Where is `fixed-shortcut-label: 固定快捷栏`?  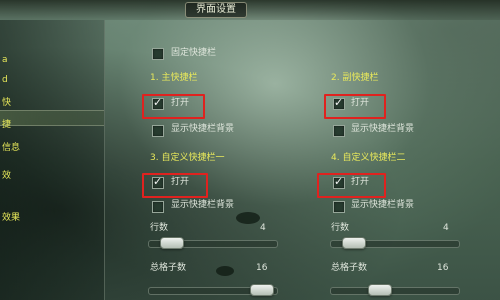
fixed-shortcut-label: 固定快捷栏 is located at coordinates (194, 53).